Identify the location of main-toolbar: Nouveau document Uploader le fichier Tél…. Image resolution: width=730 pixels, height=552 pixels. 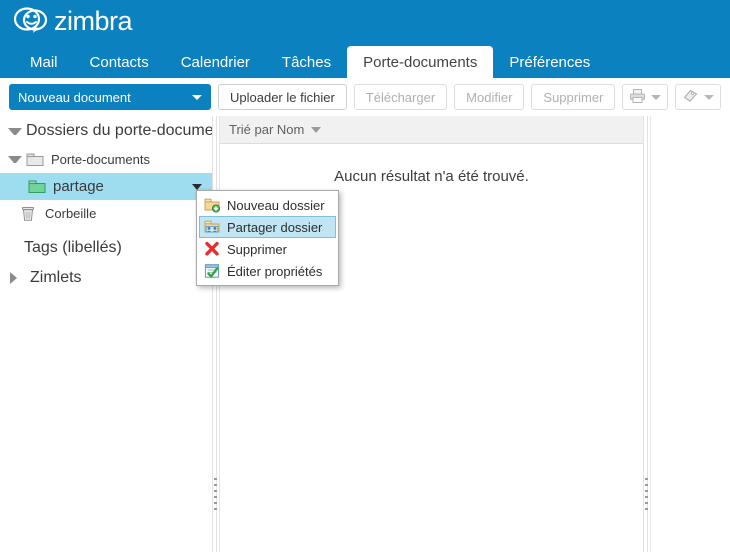
(365, 97).